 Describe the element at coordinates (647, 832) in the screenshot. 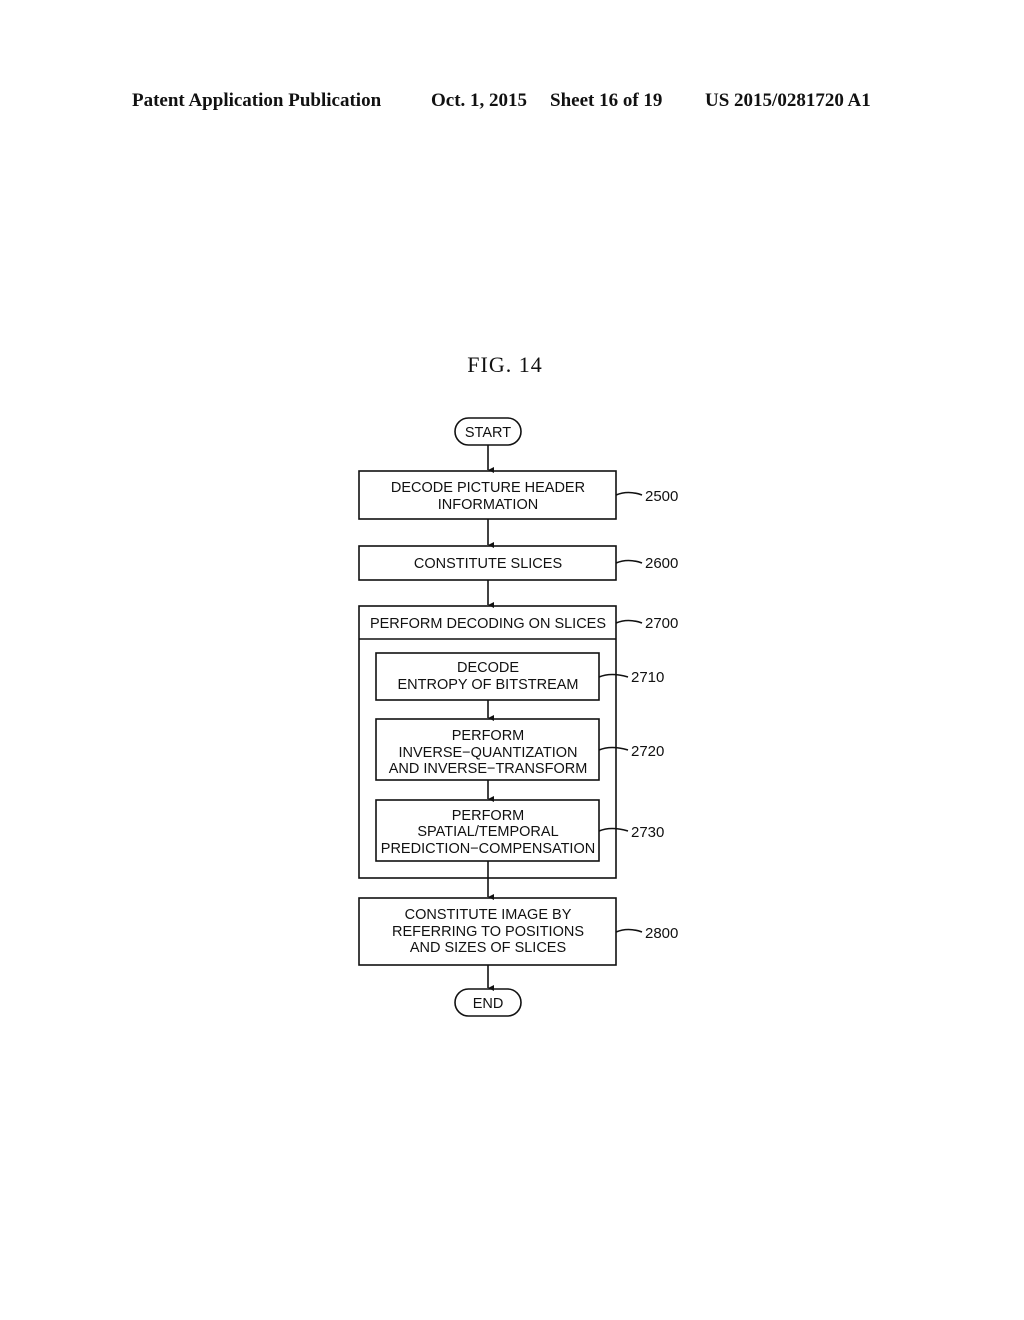

I see `substep-2730-ref: 2730` at that location.